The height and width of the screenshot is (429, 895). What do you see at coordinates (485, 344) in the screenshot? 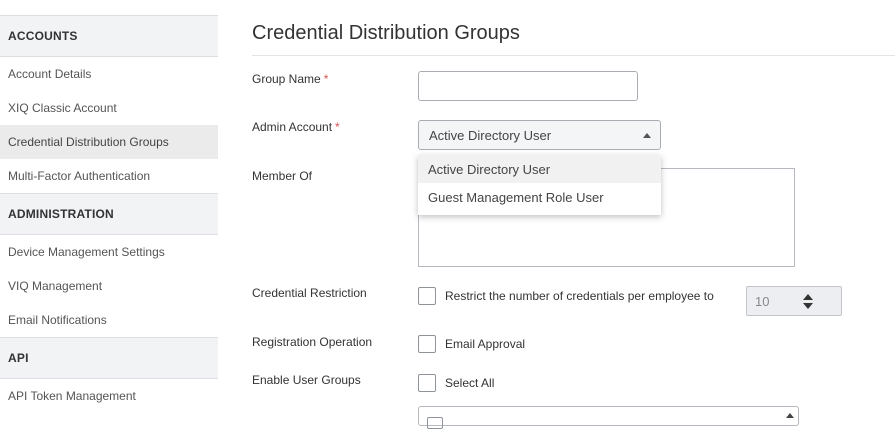
I see `email-approval-label: Email Approval` at bounding box center [485, 344].